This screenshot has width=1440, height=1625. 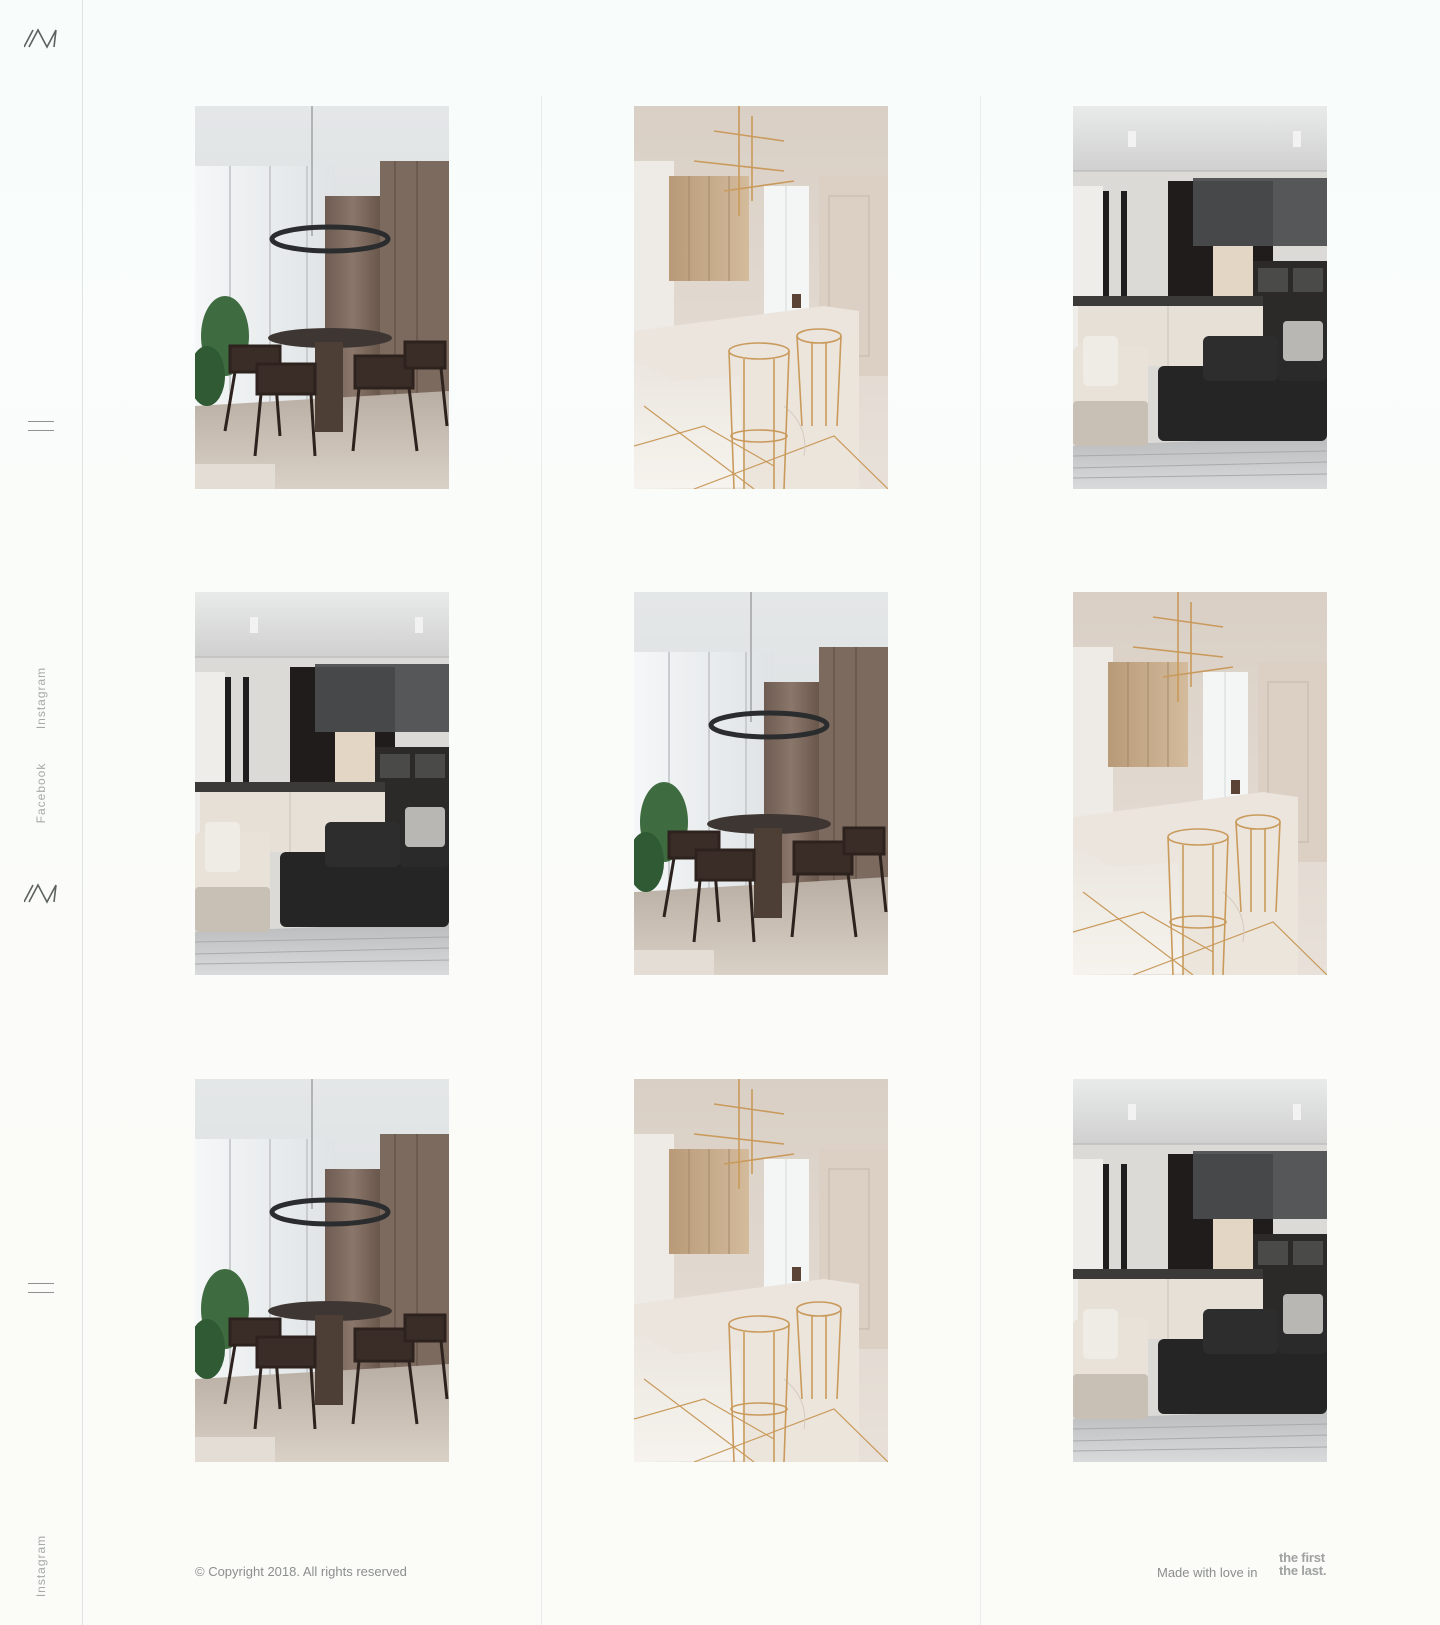 What do you see at coordinates (301, 1571) in the screenshot?
I see `copyright-text: © Copyright 2018. All rights reserved` at bounding box center [301, 1571].